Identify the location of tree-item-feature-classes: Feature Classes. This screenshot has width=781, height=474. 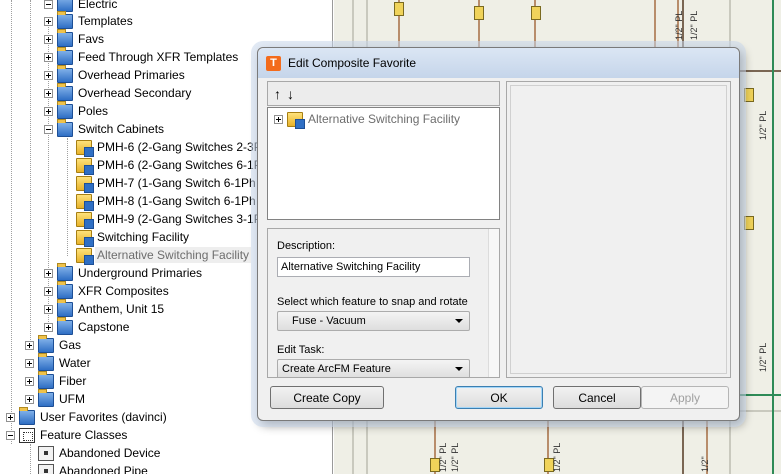
(67, 435).